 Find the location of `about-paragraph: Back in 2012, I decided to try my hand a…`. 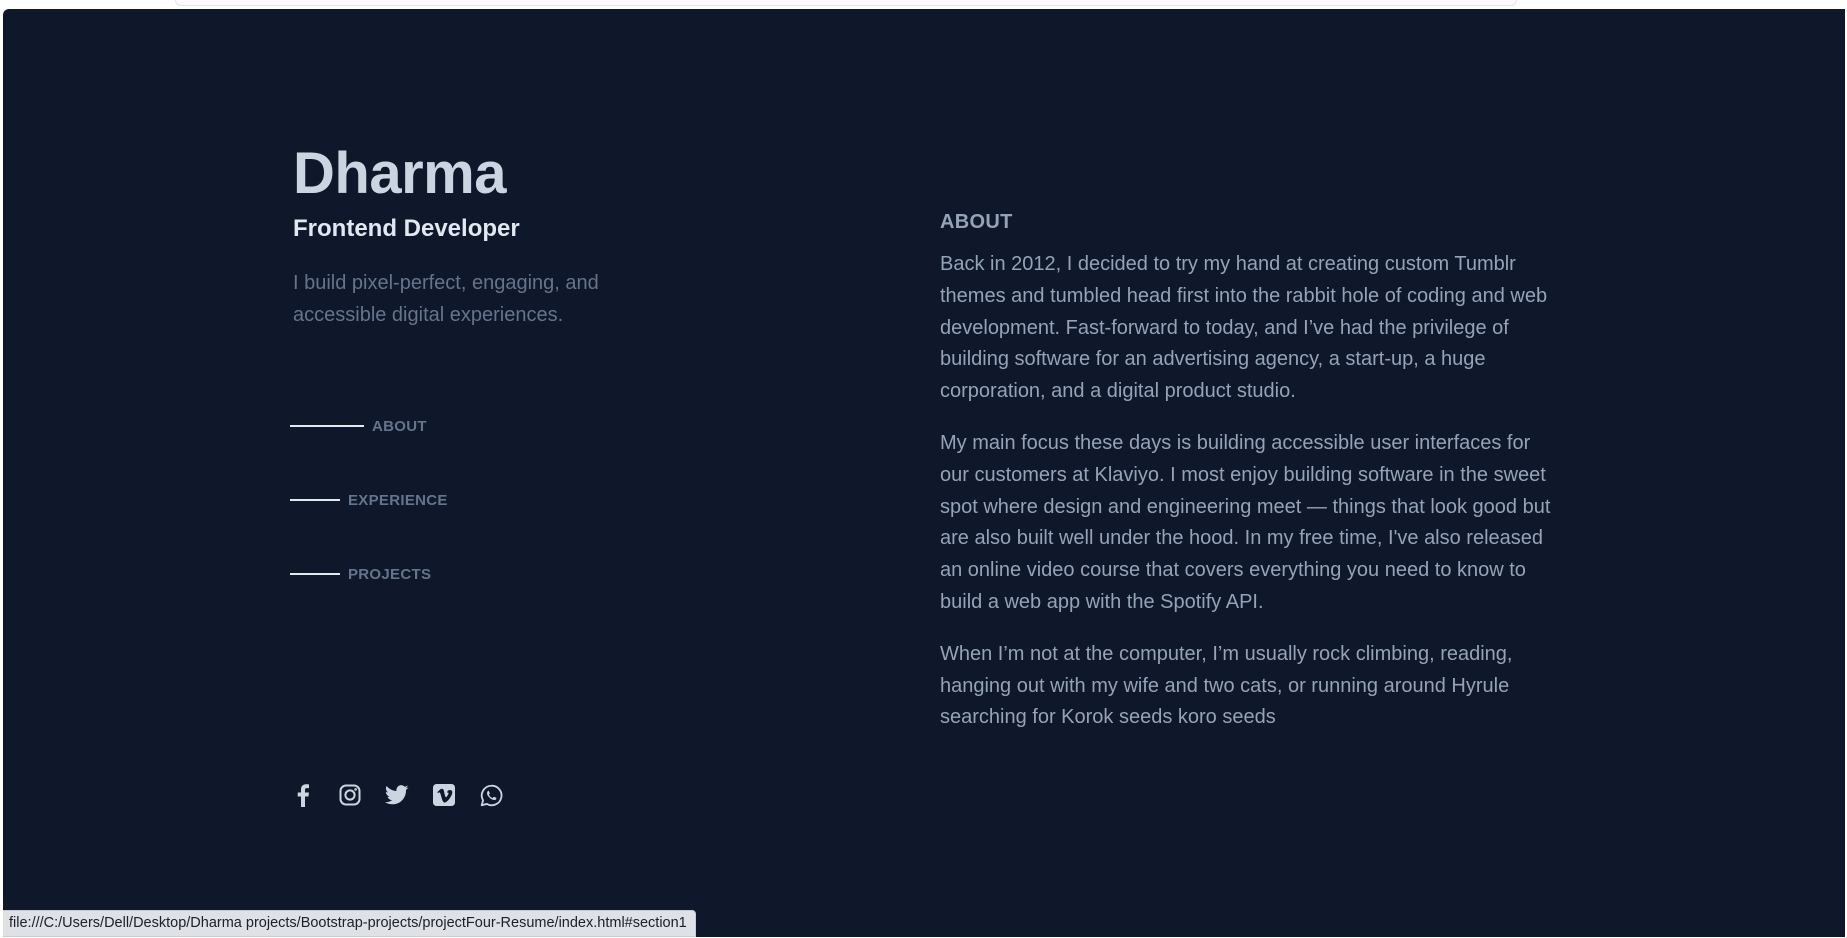

about-paragraph: Back in 2012, I decided to try my hand a… is located at coordinates (1244, 328).